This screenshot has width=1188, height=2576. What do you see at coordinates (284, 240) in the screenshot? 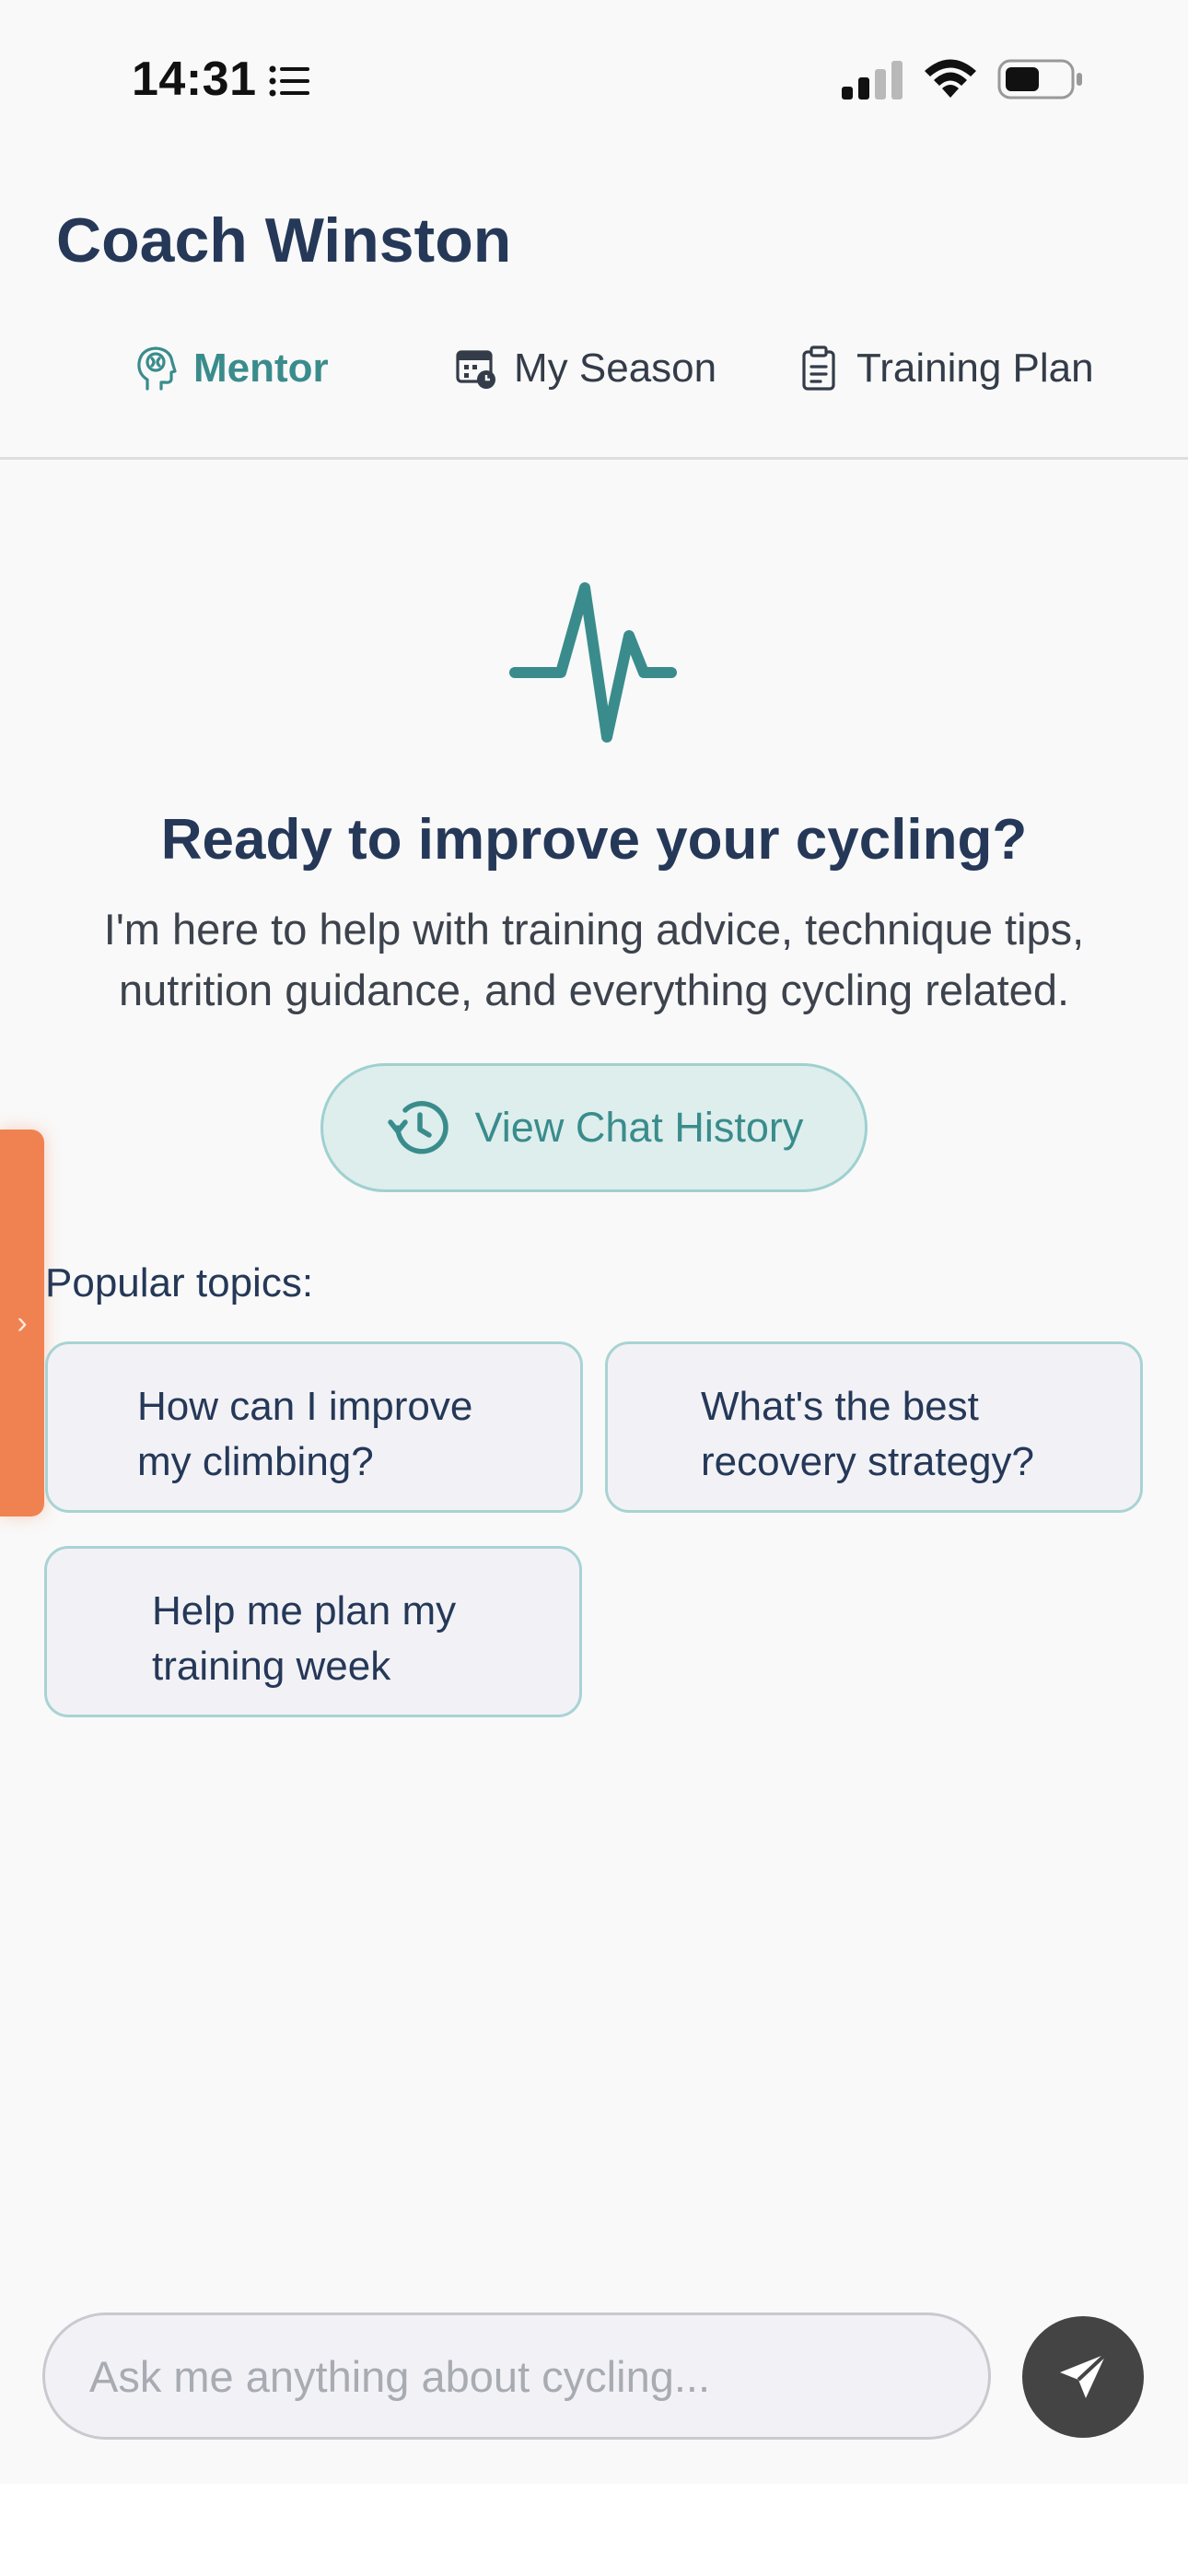
I see `app-title: Coach Winston` at bounding box center [284, 240].